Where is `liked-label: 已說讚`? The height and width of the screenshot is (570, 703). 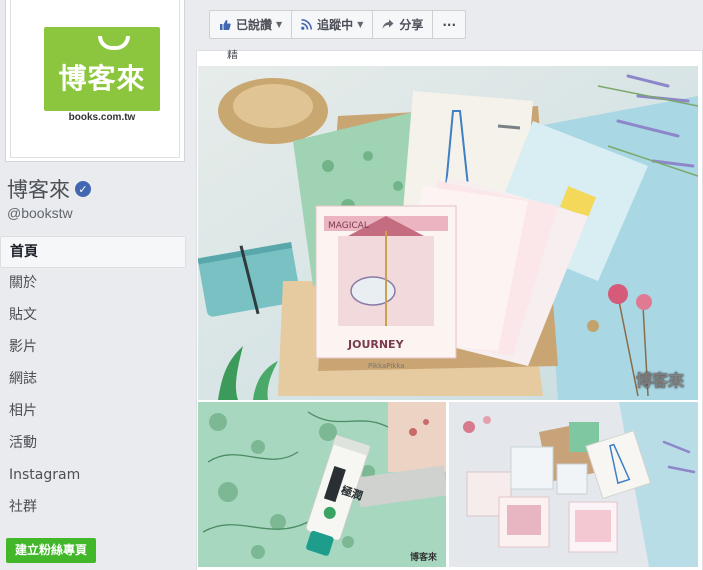 liked-label: 已說讚 is located at coordinates (254, 25).